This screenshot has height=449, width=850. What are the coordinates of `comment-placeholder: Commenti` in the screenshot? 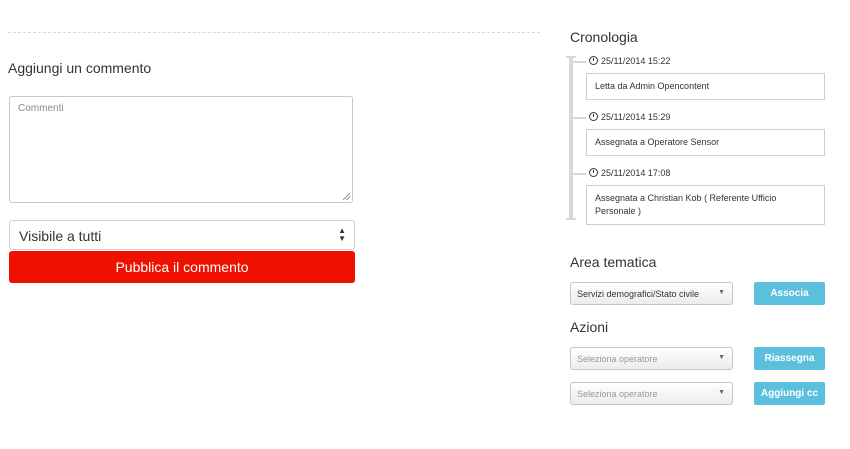 It's located at (41, 108).